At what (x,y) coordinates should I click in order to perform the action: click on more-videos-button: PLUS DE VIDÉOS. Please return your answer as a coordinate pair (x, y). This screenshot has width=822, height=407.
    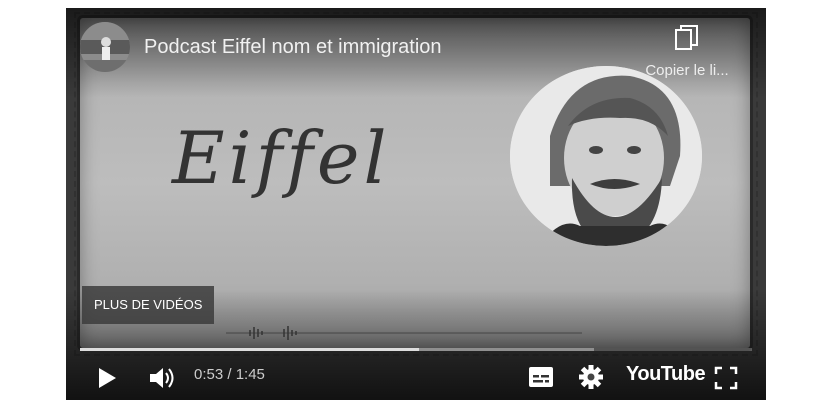
    Looking at the image, I should click on (148, 305).